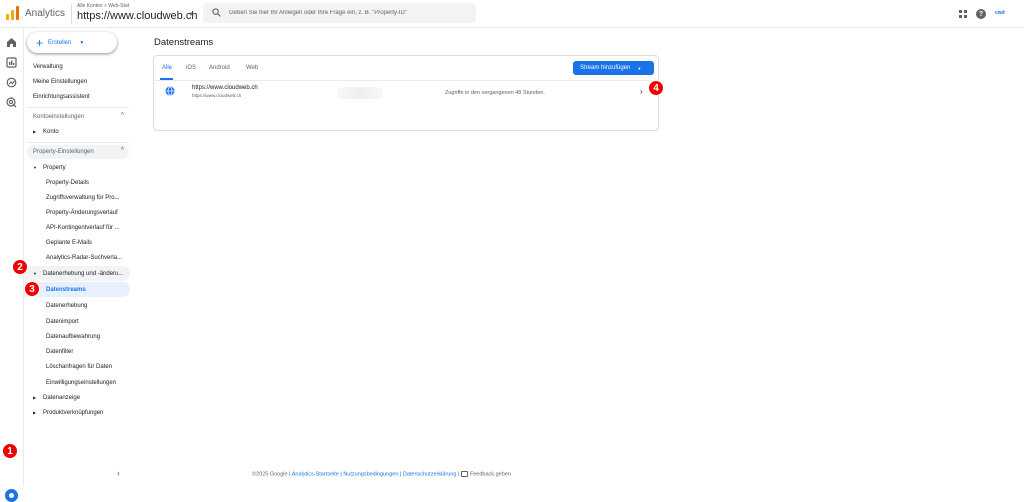 This screenshot has width=1024, height=502. Describe the element at coordinates (430, 474) in the screenshot. I see `footer-link-privacy: Datenschutzerklärung` at that location.